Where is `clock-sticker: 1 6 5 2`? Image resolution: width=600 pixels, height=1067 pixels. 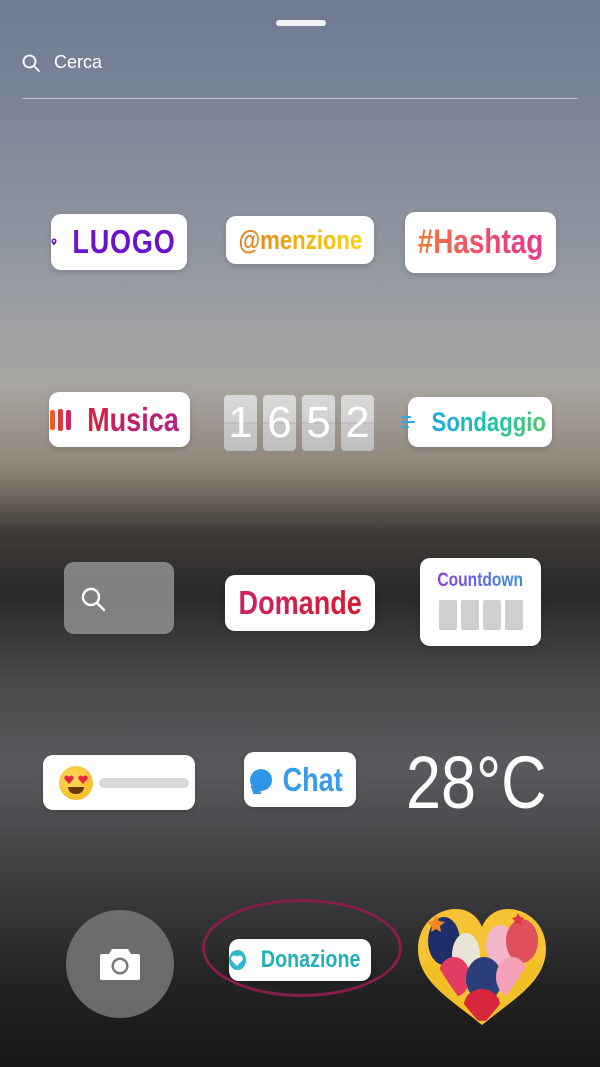
clock-sticker: 1 6 5 2 is located at coordinates (300, 423).